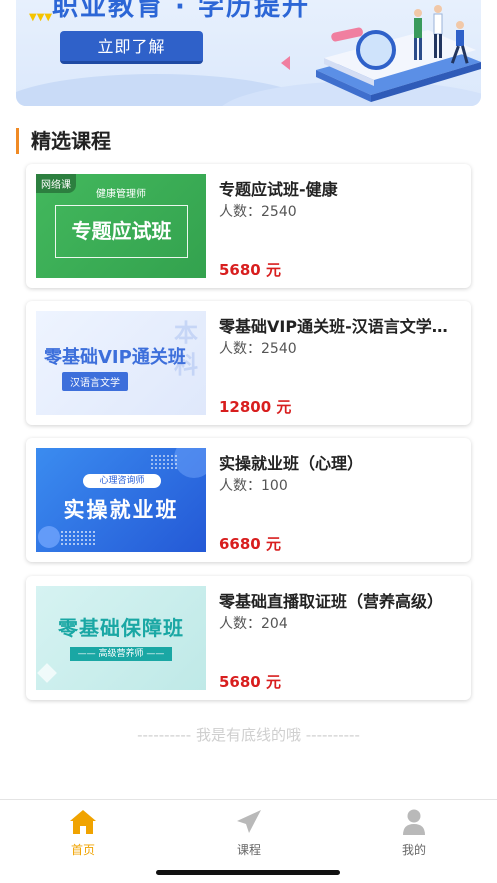 This screenshot has width=497, height=883. Describe the element at coordinates (414, 822) in the screenshot. I see `user-icon` at that location.